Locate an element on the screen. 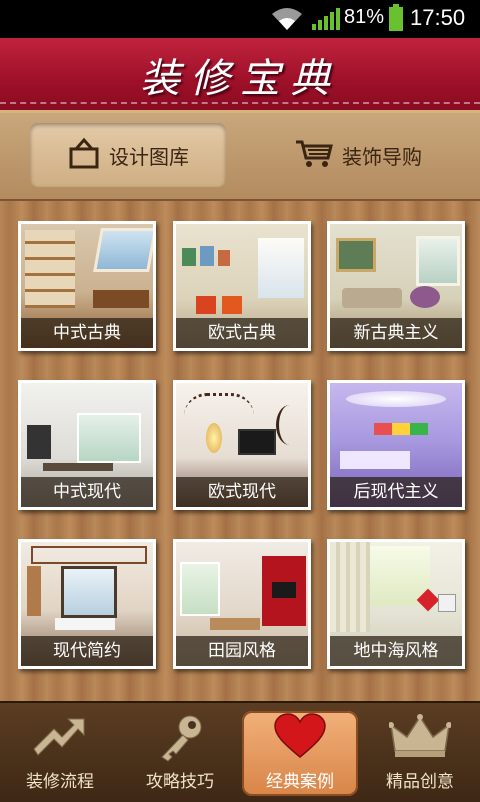 The image size is (480, 802). style-card-european-modern: 欧式现代 is located at coordinates (242, 445).